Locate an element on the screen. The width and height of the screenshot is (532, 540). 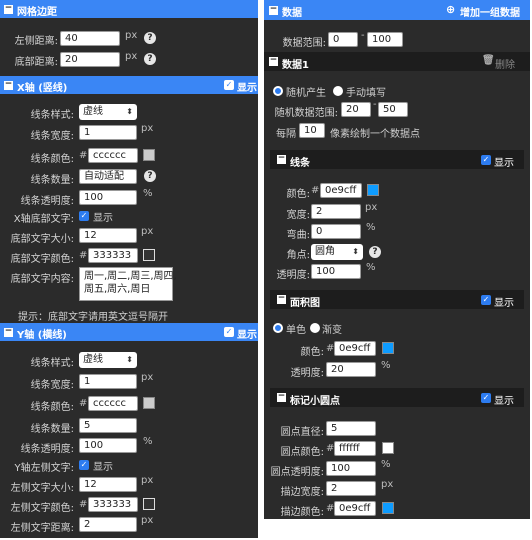
line-curve-unit: % is located at coordinates (371, 227).